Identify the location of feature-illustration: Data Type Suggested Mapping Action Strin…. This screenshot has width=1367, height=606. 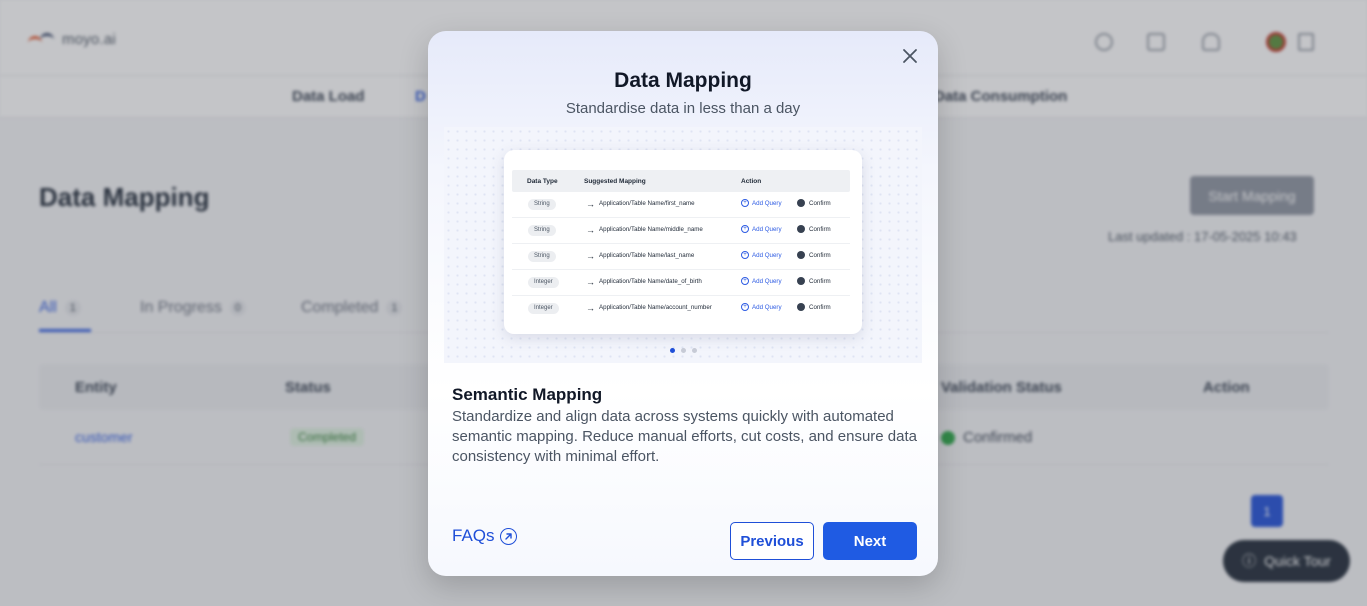
(683, 245).